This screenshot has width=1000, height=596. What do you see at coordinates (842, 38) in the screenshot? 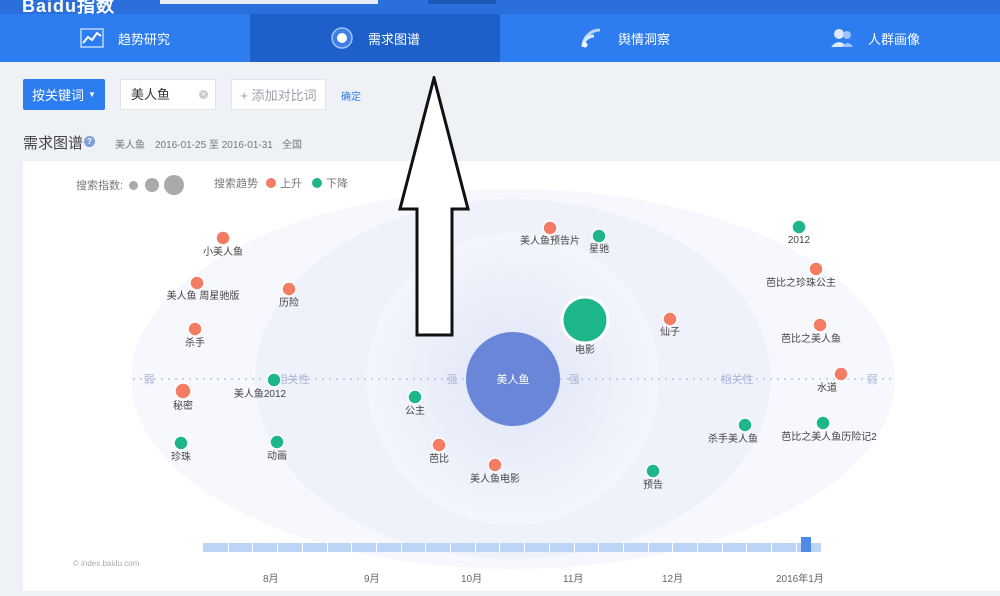
I see `people-icon` at bounding box center [842, 38].